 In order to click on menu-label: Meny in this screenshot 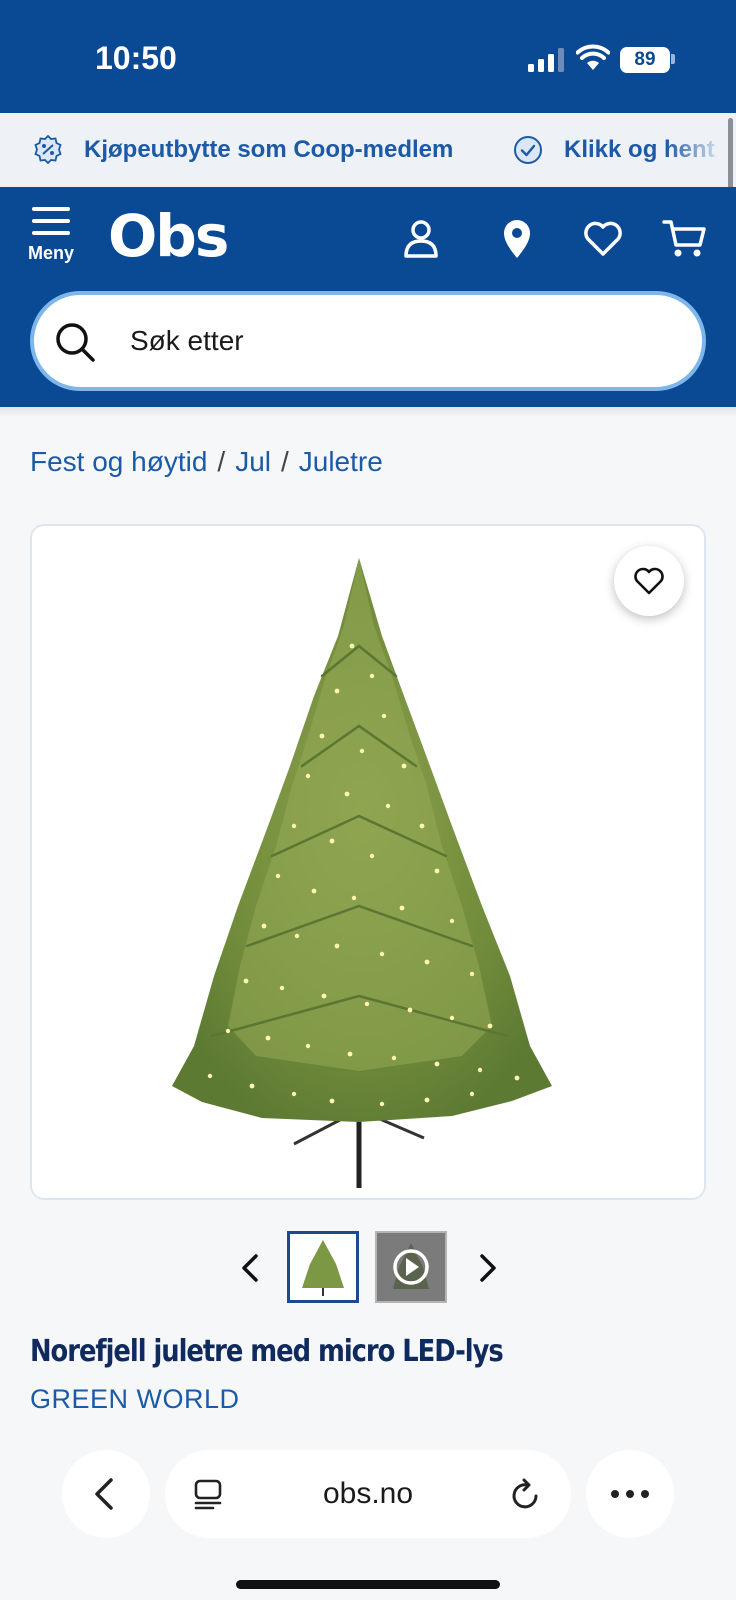, I will do `click(50, 253)`.